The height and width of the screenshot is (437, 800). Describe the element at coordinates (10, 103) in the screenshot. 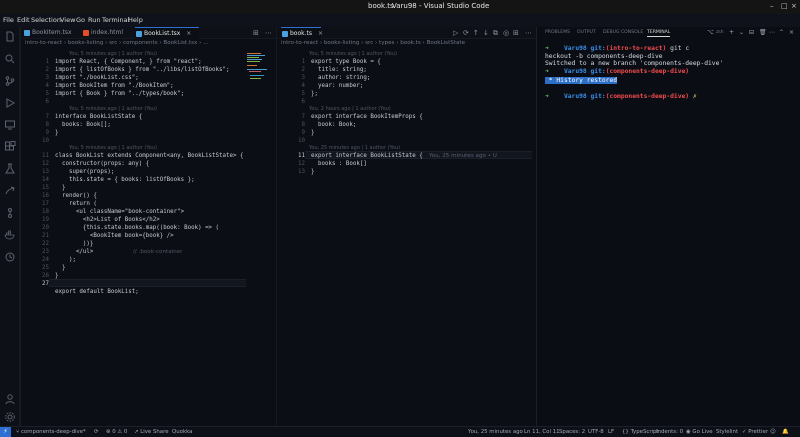

I see `run-debug-icon` at that location.